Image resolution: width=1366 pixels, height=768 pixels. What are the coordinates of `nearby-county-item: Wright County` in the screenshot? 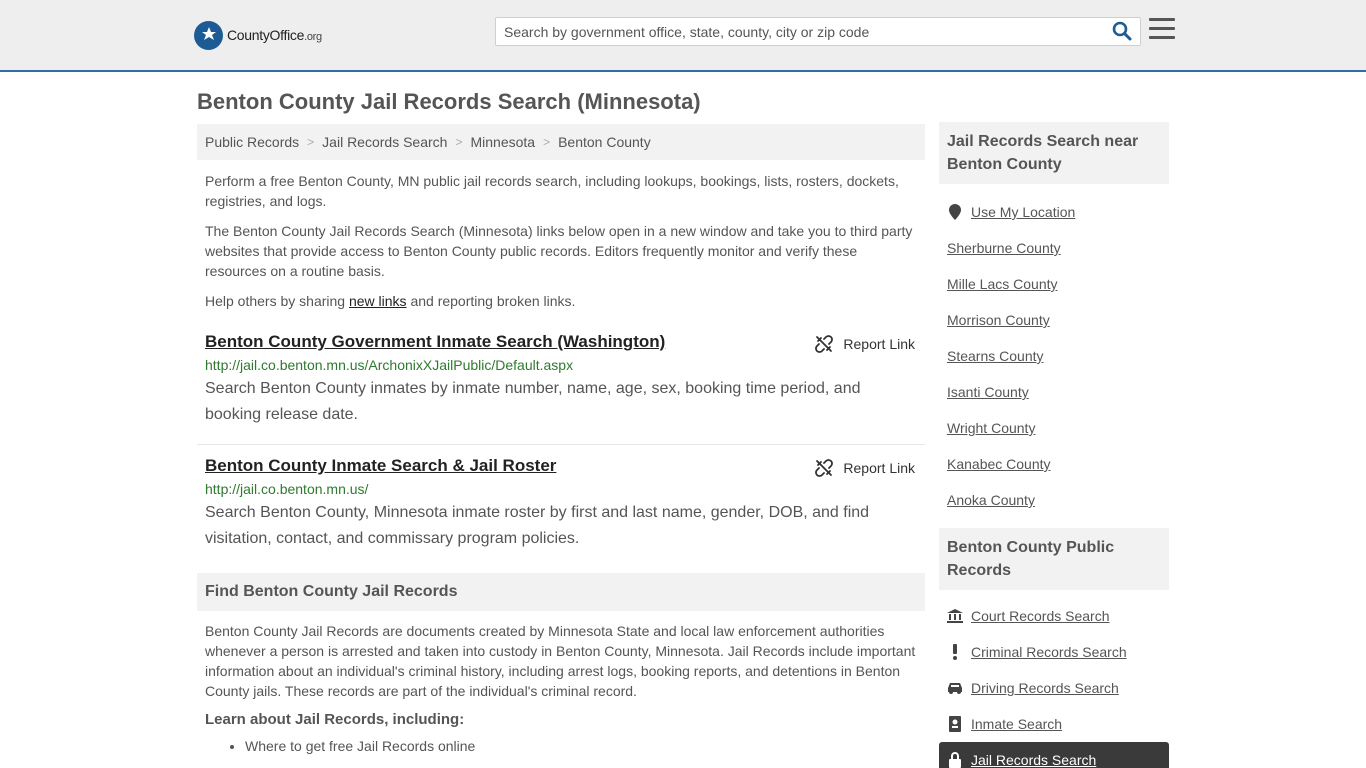 It's located at (1054, 428).